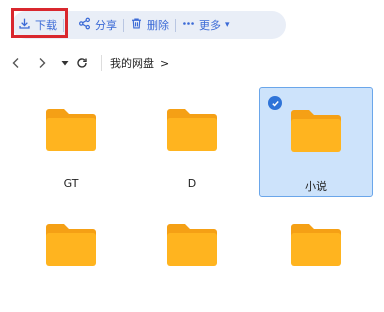 This screenshot has width=384, height=312. I want to click on breadcrumb-root: 我的网盘, so click(132, 63).